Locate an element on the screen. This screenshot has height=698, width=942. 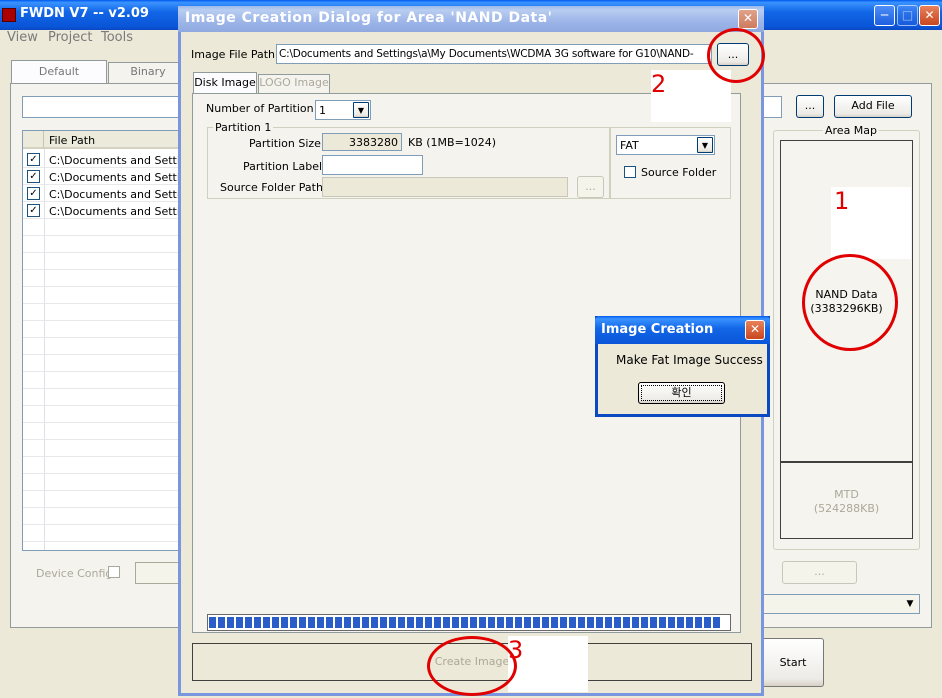
close-icon: ✕ is located at coordinates (929, 15).